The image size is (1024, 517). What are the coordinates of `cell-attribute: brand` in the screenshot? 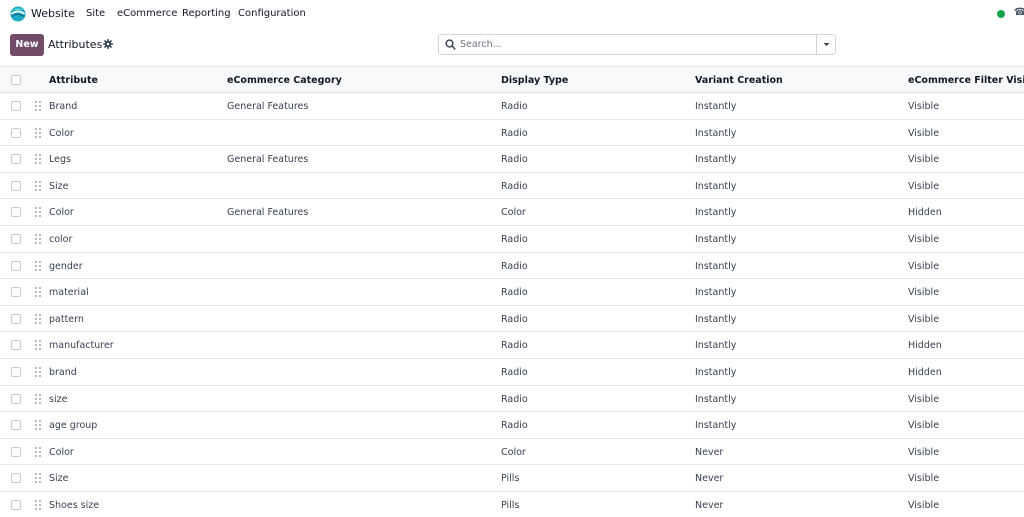 It's located at (63, 372).